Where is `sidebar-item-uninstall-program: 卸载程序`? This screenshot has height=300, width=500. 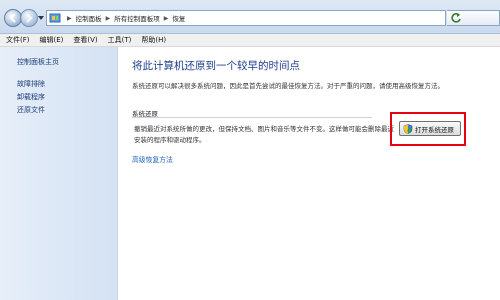 sidebar-item-uninstall-program: 卸载程序 is located at coordinates (31, 97).